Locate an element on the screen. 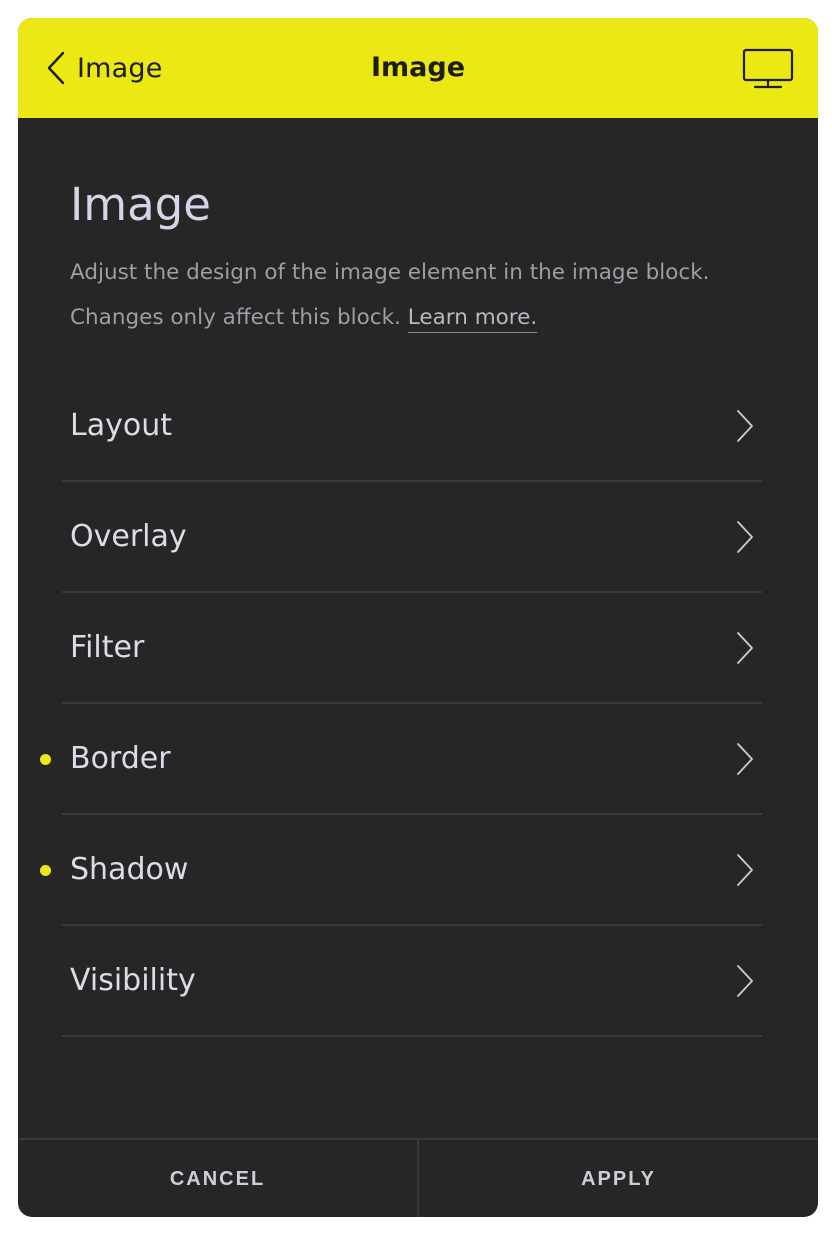 This screenshot has width=832, height=1240. page-title: Image is located at coordinates (140, 204).